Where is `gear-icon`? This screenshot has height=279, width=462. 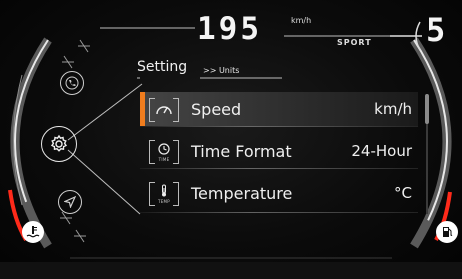
gear-icon is located at coordinates (59, 143).